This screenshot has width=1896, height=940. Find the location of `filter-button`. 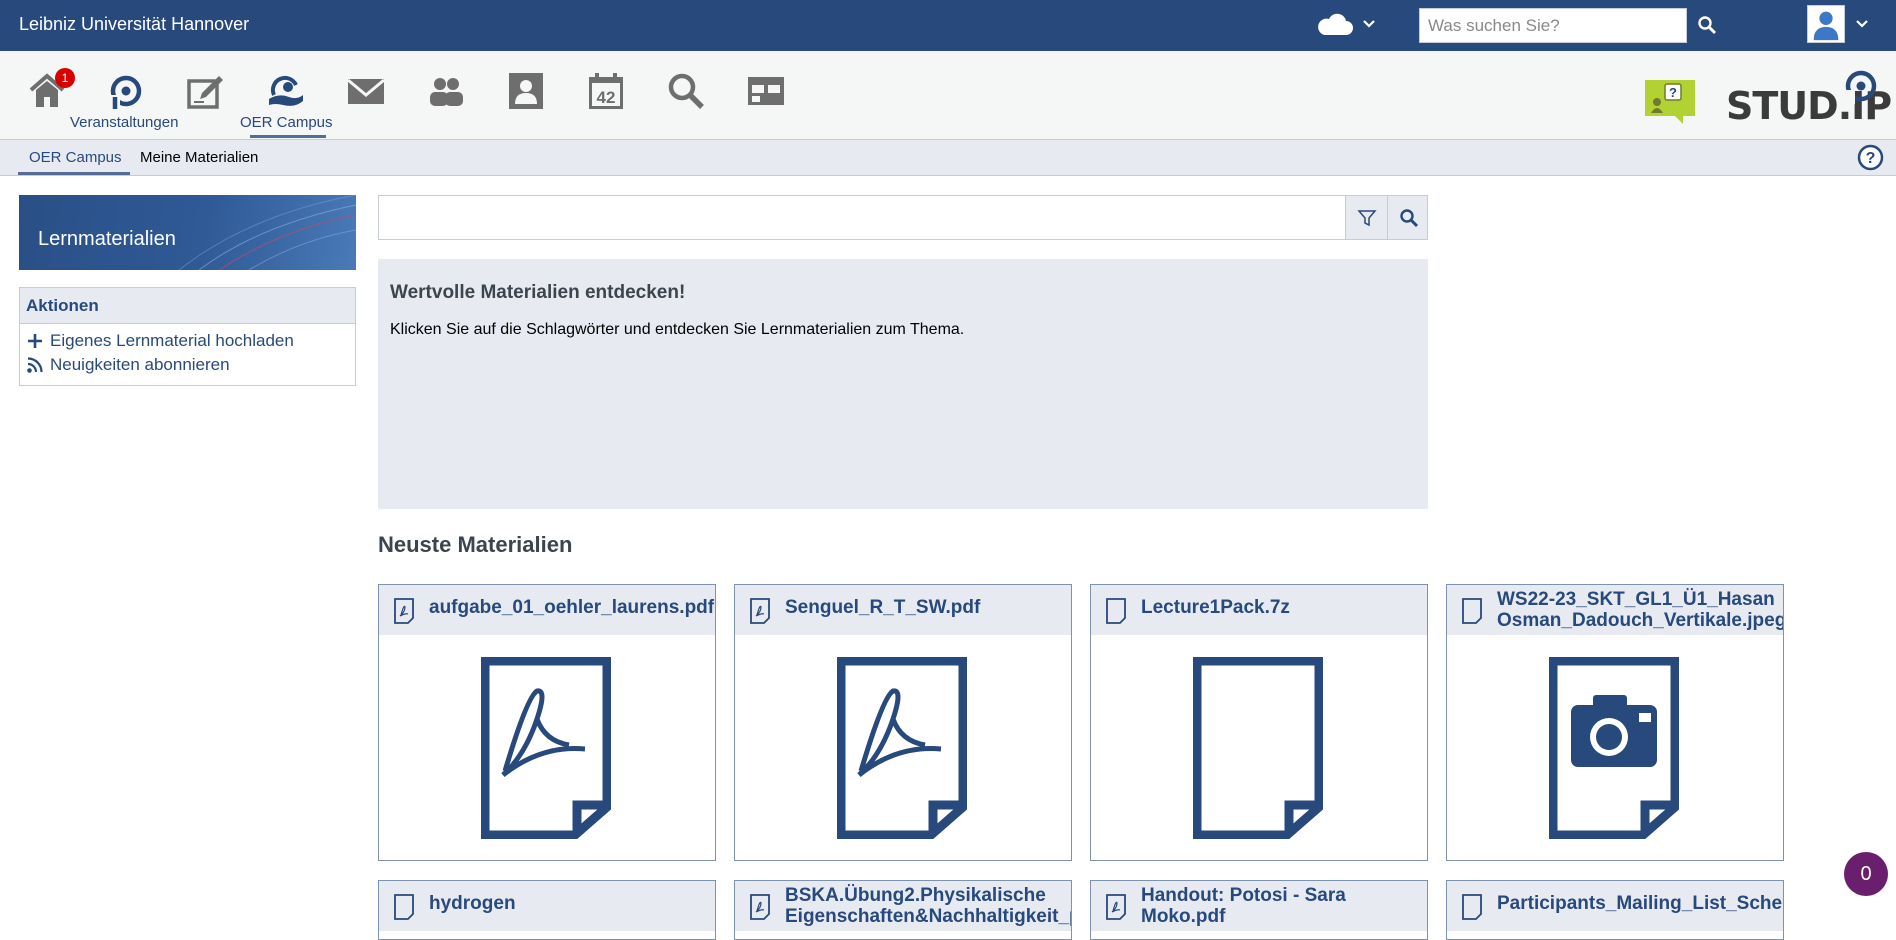

filter-button is located at coordinates (1366, 217).